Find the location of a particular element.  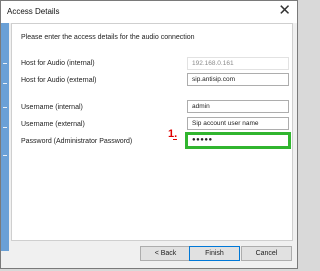

back-button: < Back is located at coordinates (165, 253).